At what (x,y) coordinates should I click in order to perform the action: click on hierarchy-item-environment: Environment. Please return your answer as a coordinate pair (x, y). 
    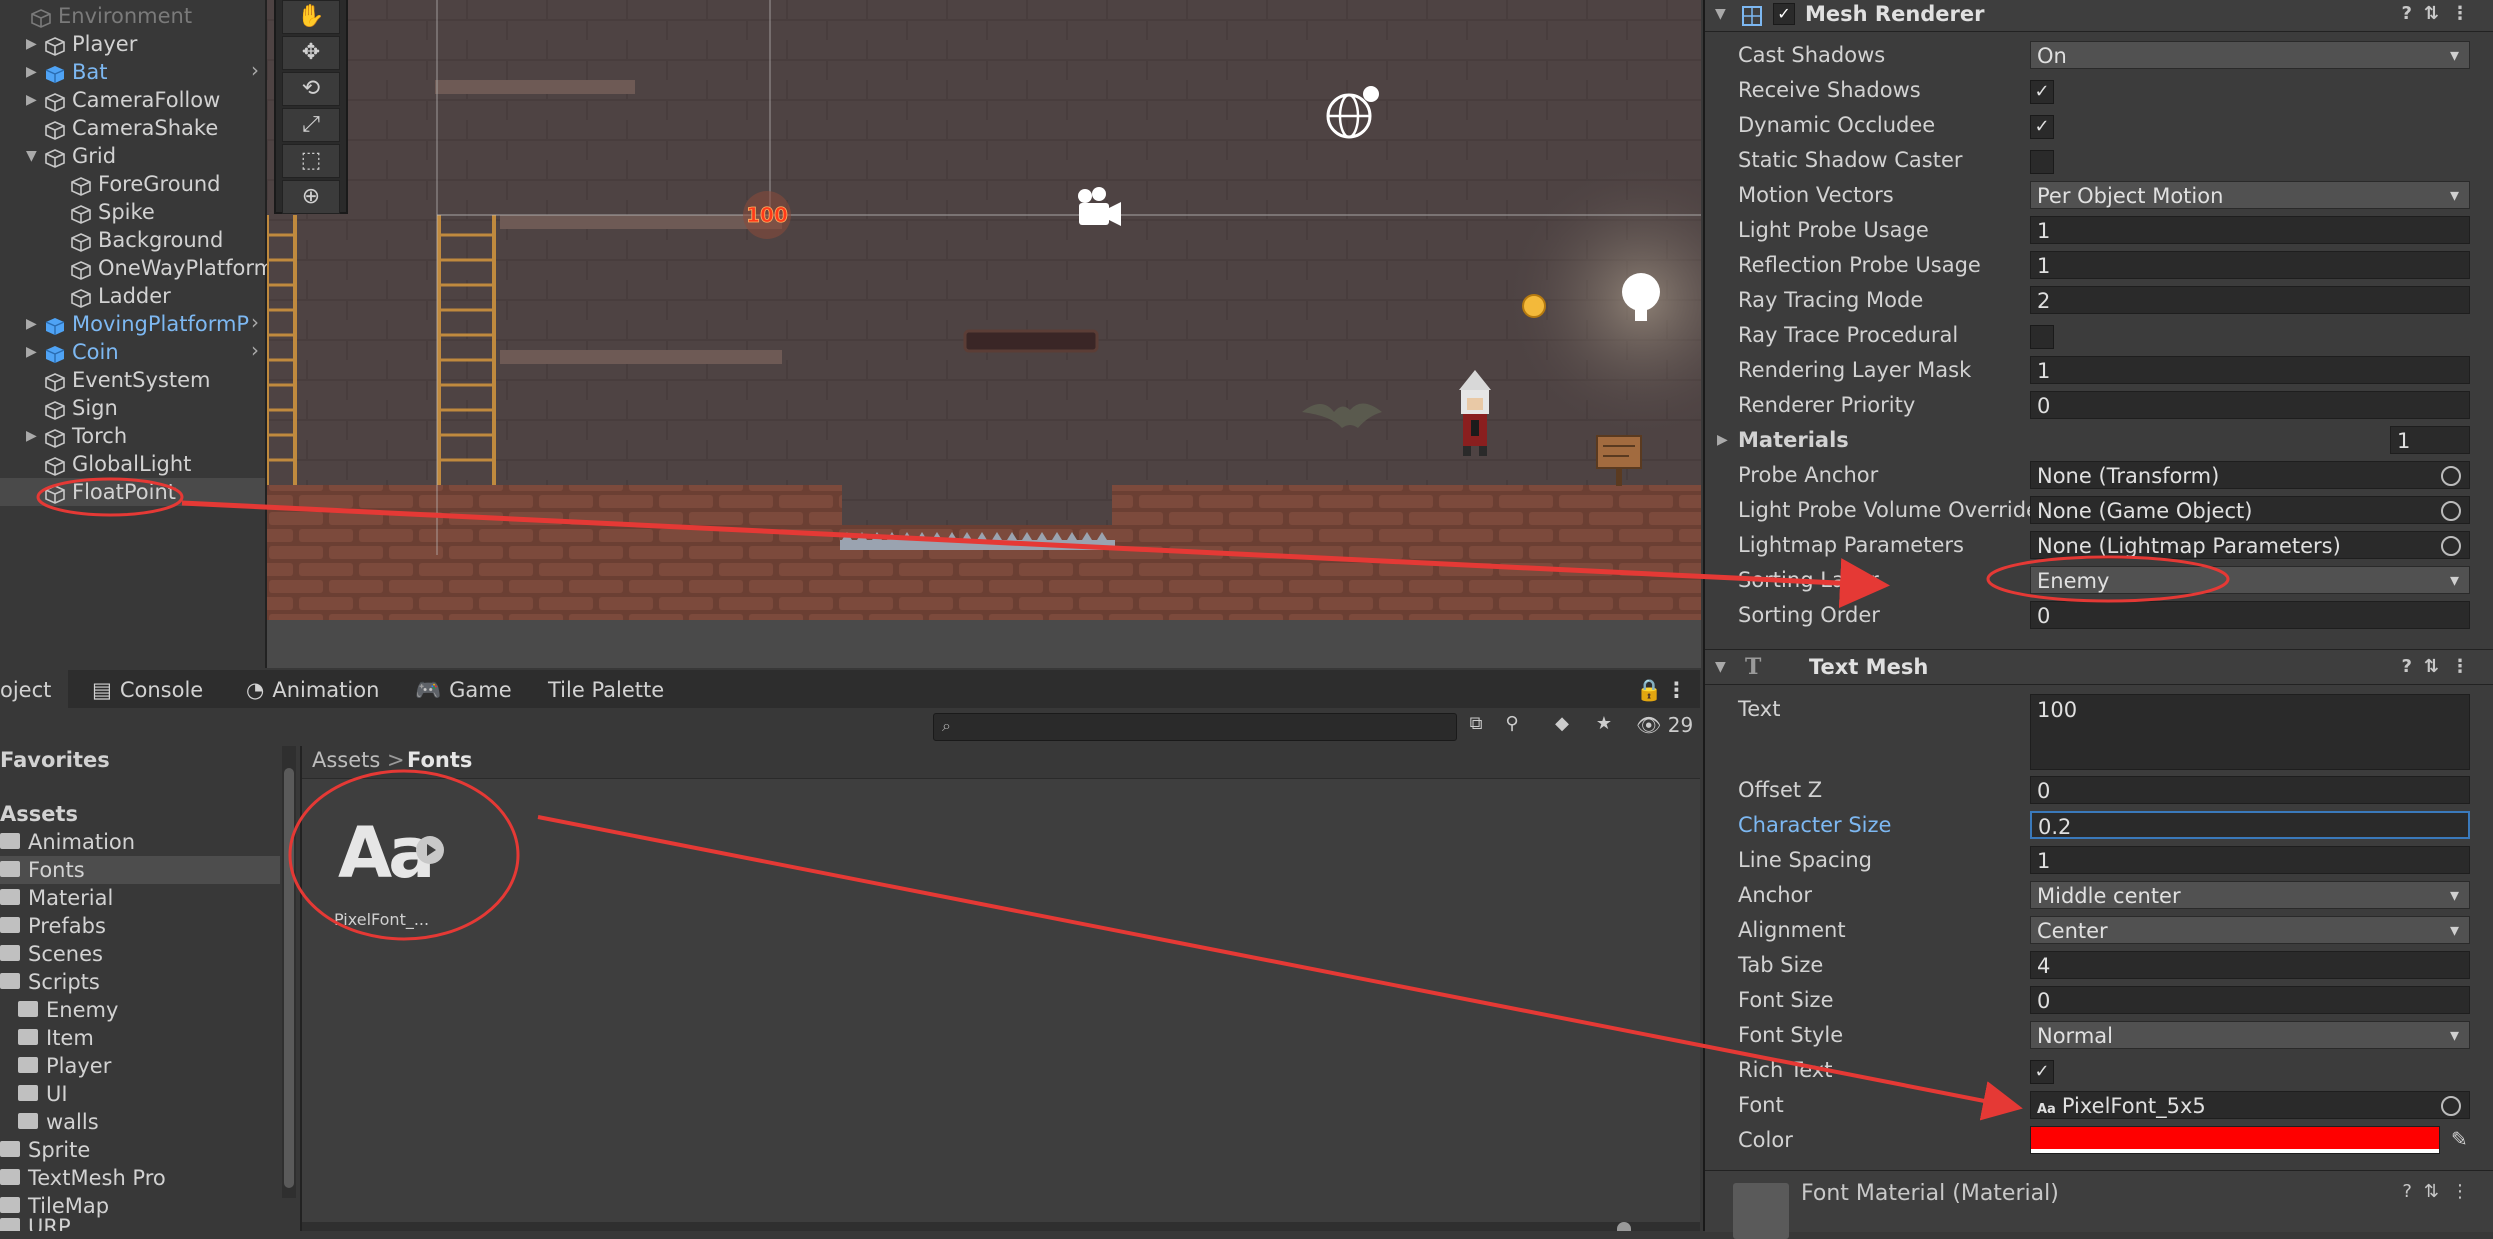
    Looking at the image, I should click on (111, 16).